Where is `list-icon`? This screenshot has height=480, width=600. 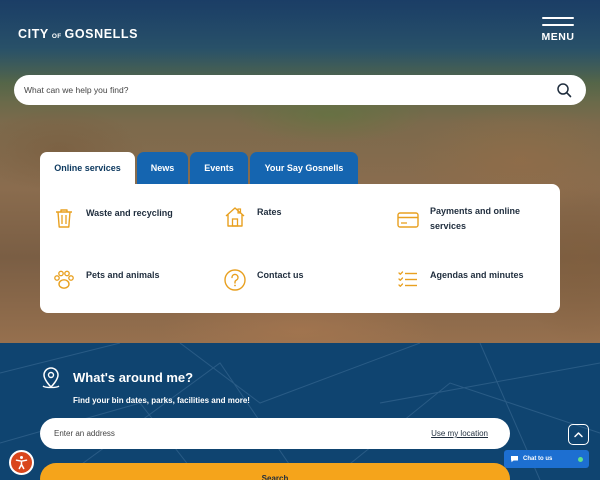 list-icon is located at coordinates (407, 279).